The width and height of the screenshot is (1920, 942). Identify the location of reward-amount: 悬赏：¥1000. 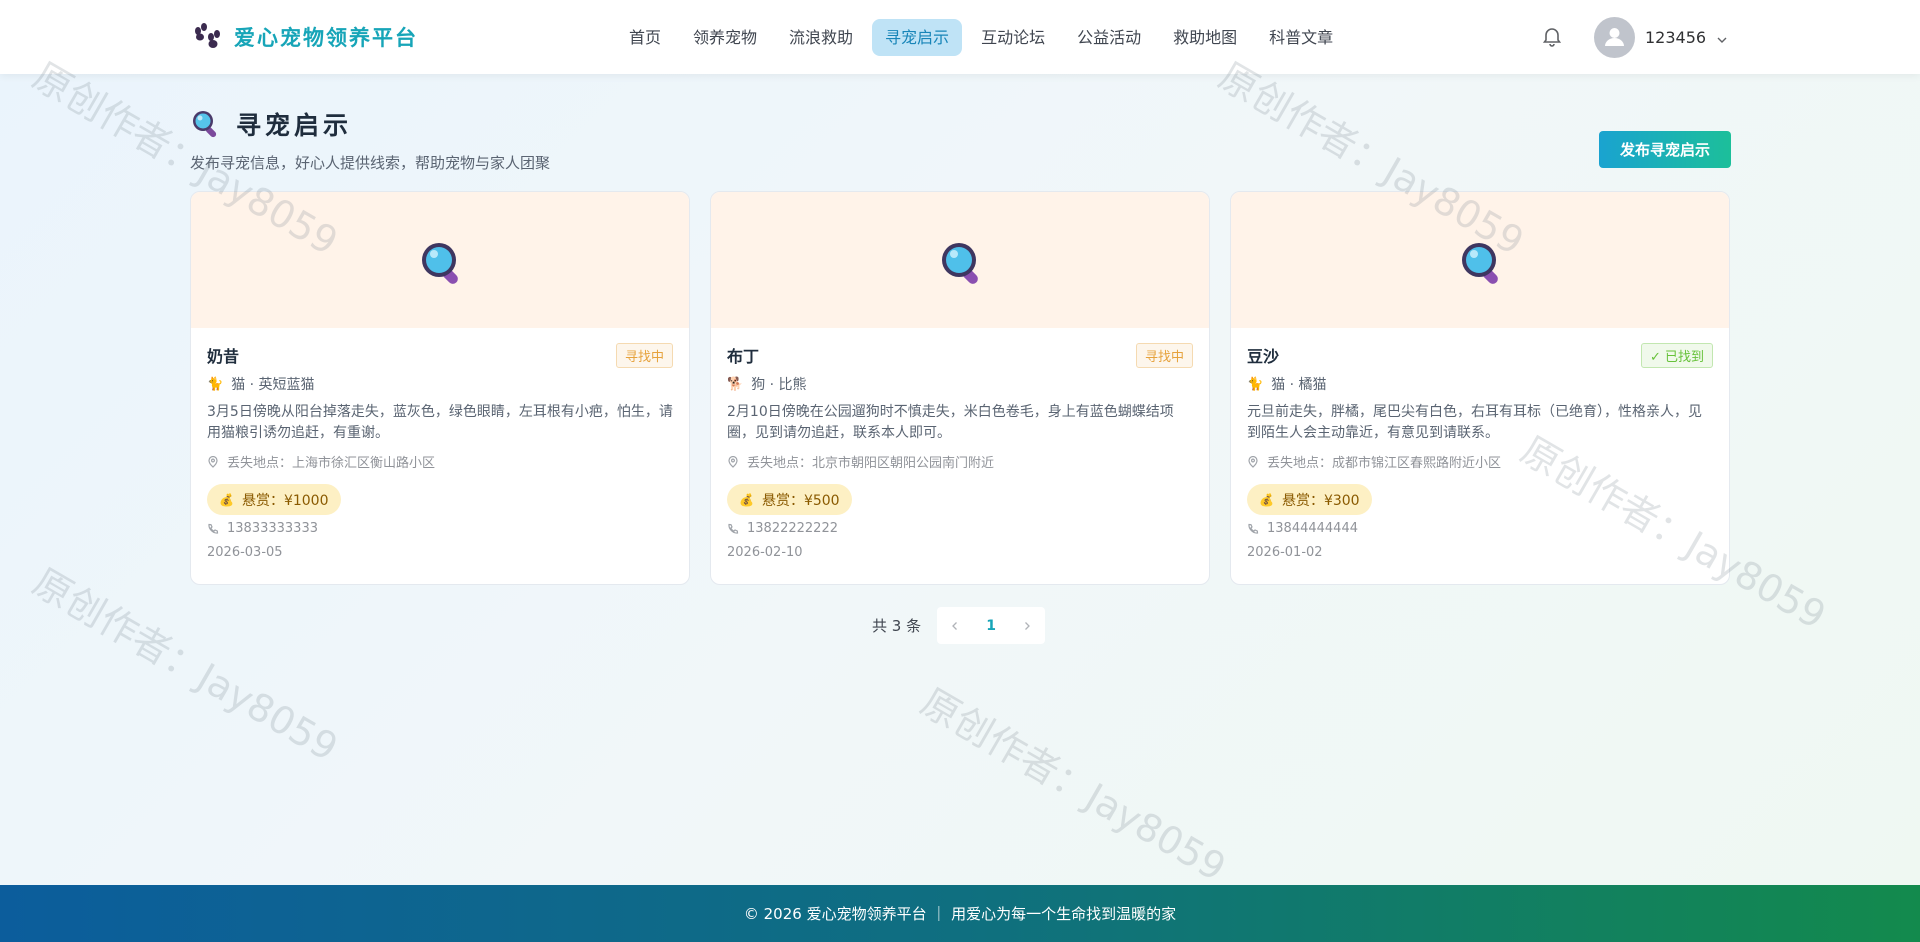
(285, 500).